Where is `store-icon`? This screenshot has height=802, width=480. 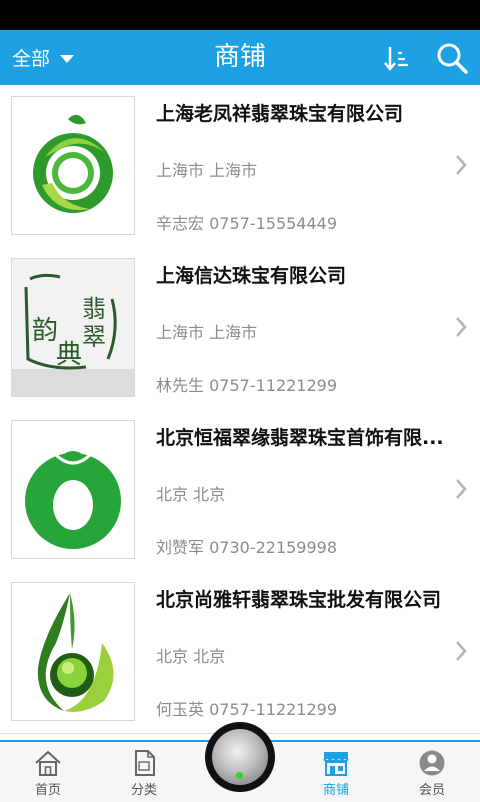
store-icon is located at coordinates (336, 764).